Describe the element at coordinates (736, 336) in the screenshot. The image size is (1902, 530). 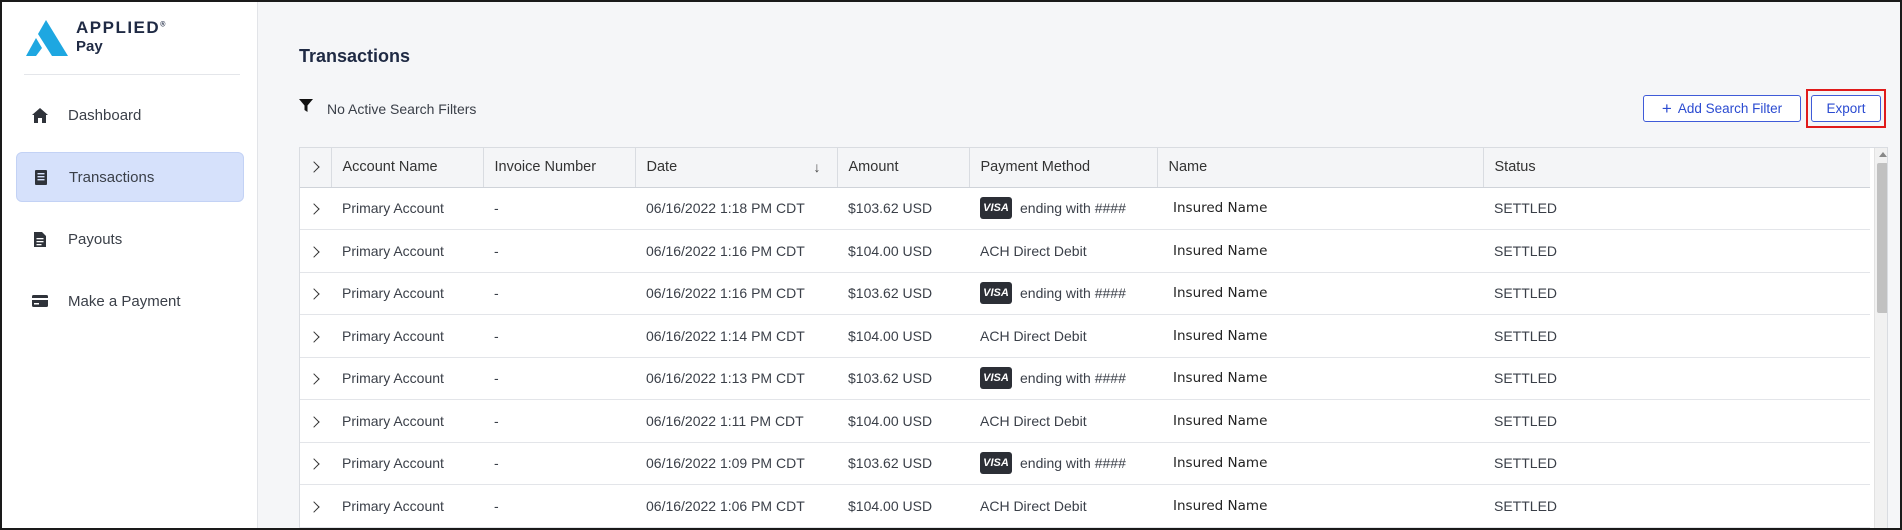
I see `date-cell: 06/16/2022 1:14 PM CDT` at that location.